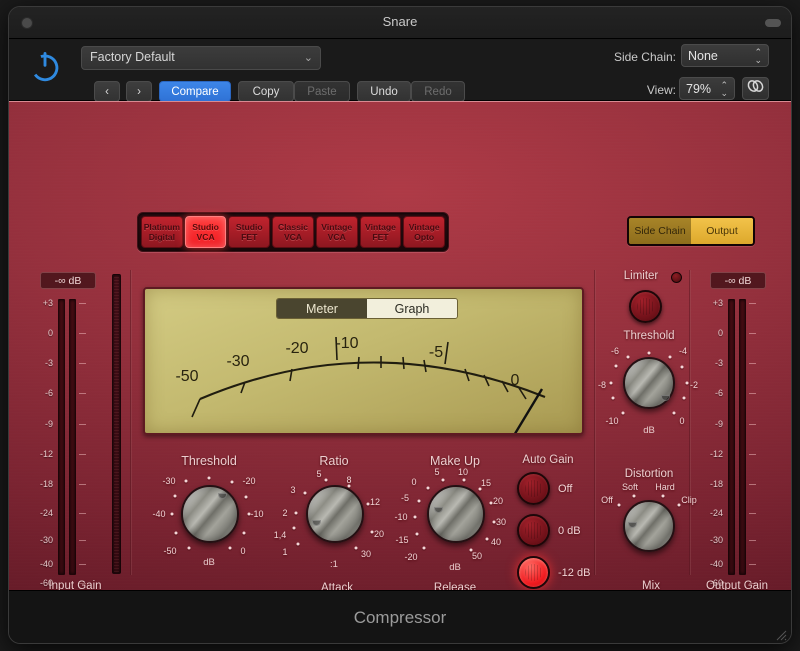 The width and height of the screenshot is (800, 651). I want to click on link-button, so click(755, 88).